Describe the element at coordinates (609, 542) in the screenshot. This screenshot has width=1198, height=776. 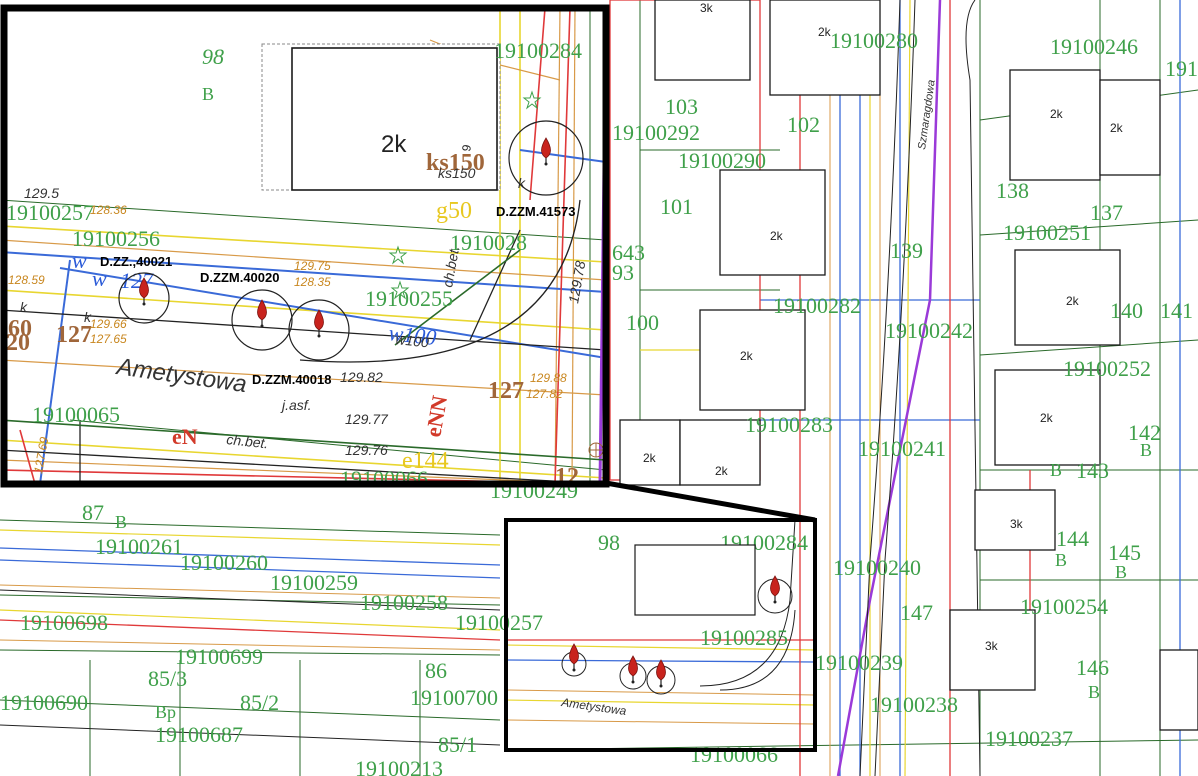
I see `lot-98: 98` at that location.